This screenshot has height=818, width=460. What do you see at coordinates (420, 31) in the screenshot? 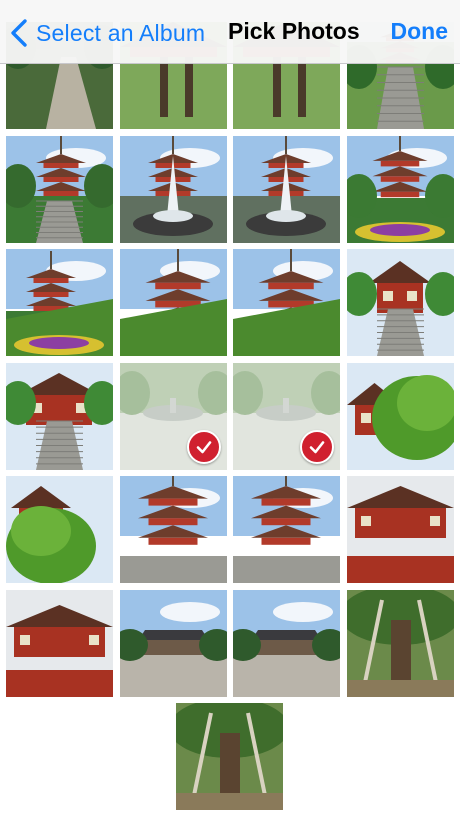
I see `done-button: Done` at bounding box center [420, 31].